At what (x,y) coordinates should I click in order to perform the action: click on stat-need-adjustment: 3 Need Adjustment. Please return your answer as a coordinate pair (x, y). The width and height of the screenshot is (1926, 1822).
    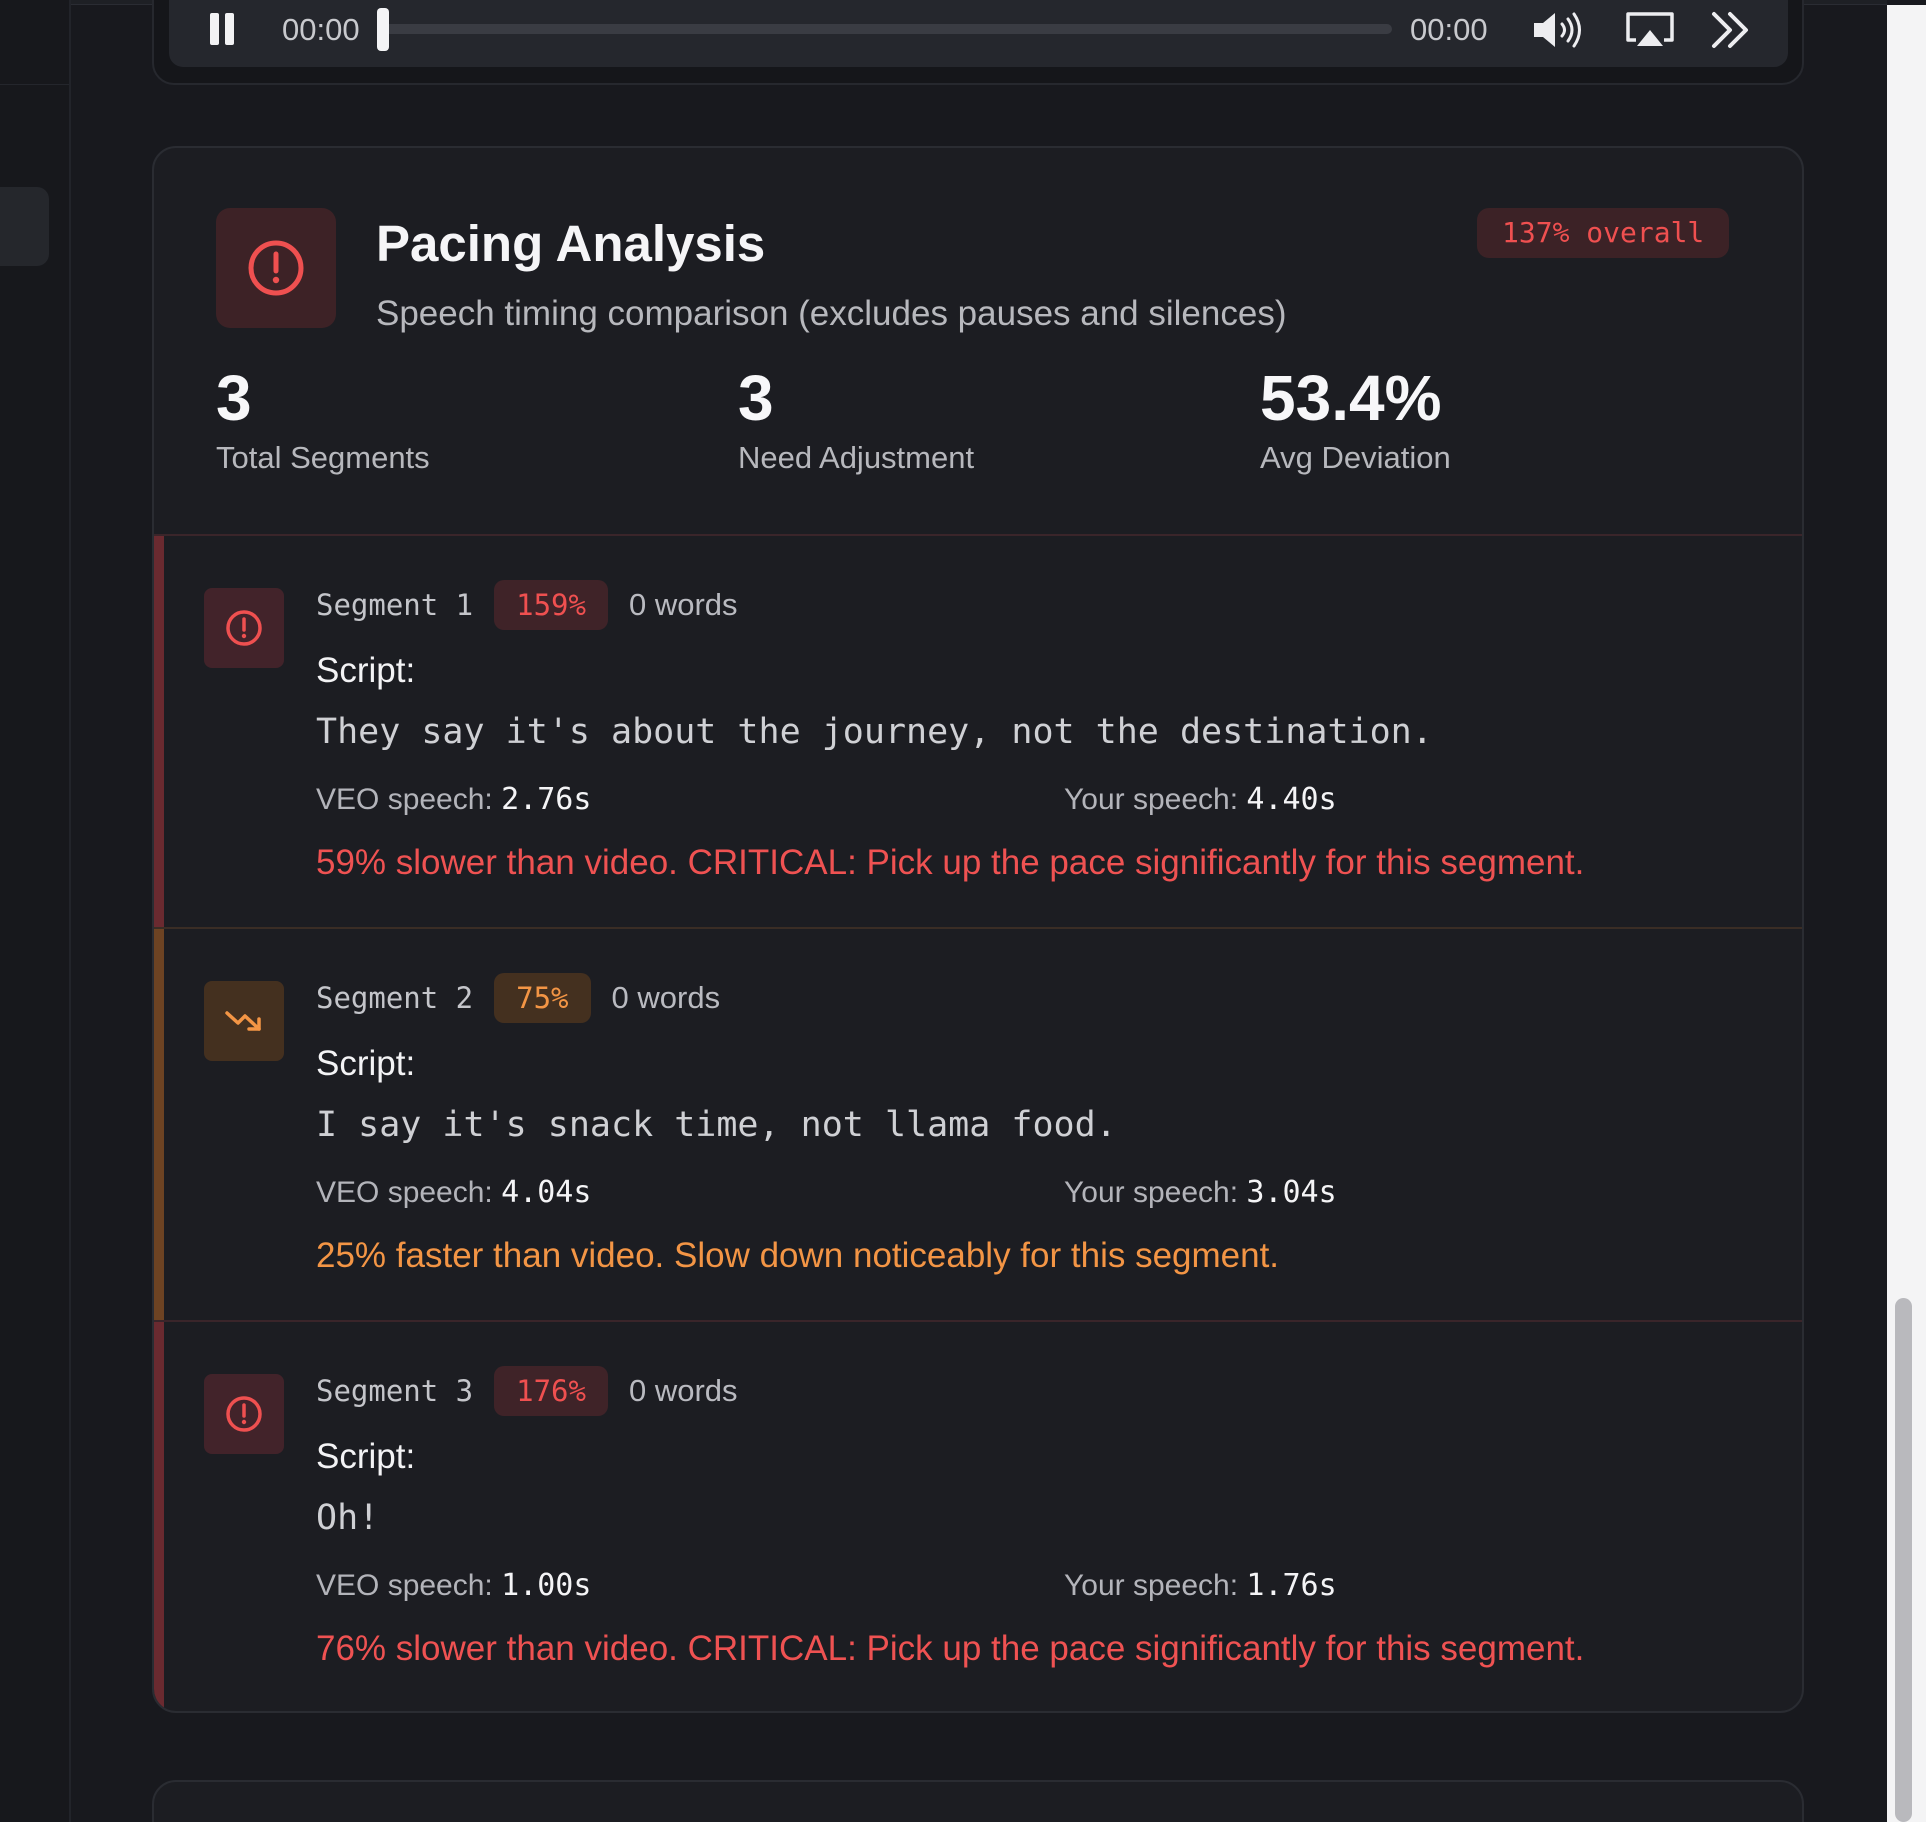
    Looking at the image, I should click on (856, 419).